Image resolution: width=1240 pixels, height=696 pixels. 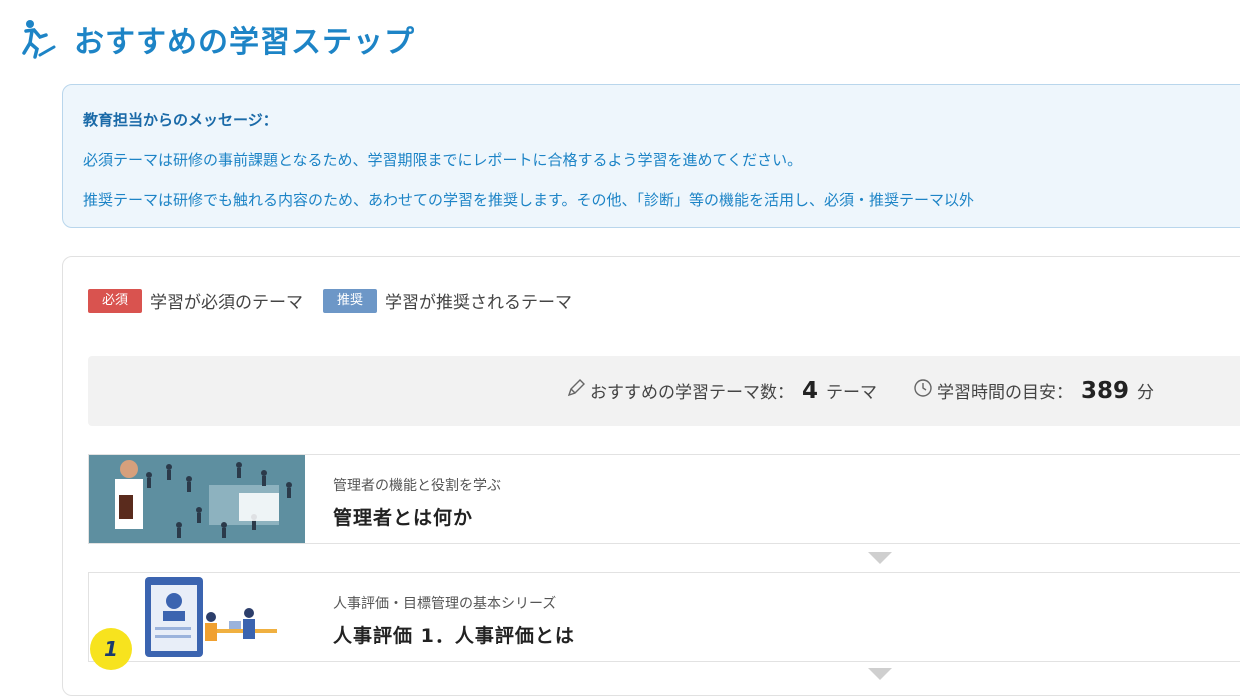 What do you see at coordinates (810, 391) in the screenshot?
I see `theme-count-value: 4` at bounding box center [810, 391].